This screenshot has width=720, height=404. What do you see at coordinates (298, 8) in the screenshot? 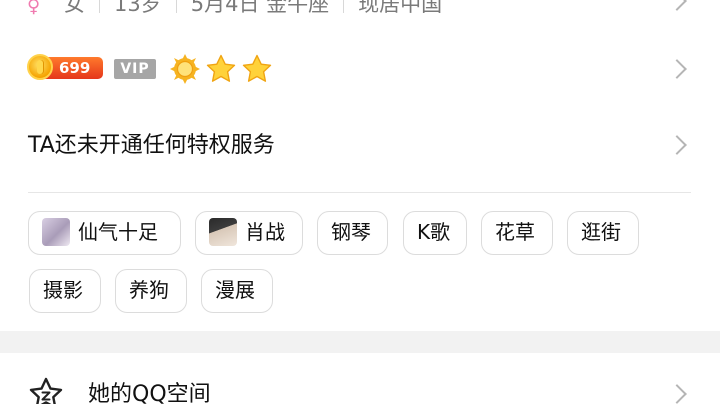
I see `zodiac-text: 金牛座` at bounding box center [298, 8].